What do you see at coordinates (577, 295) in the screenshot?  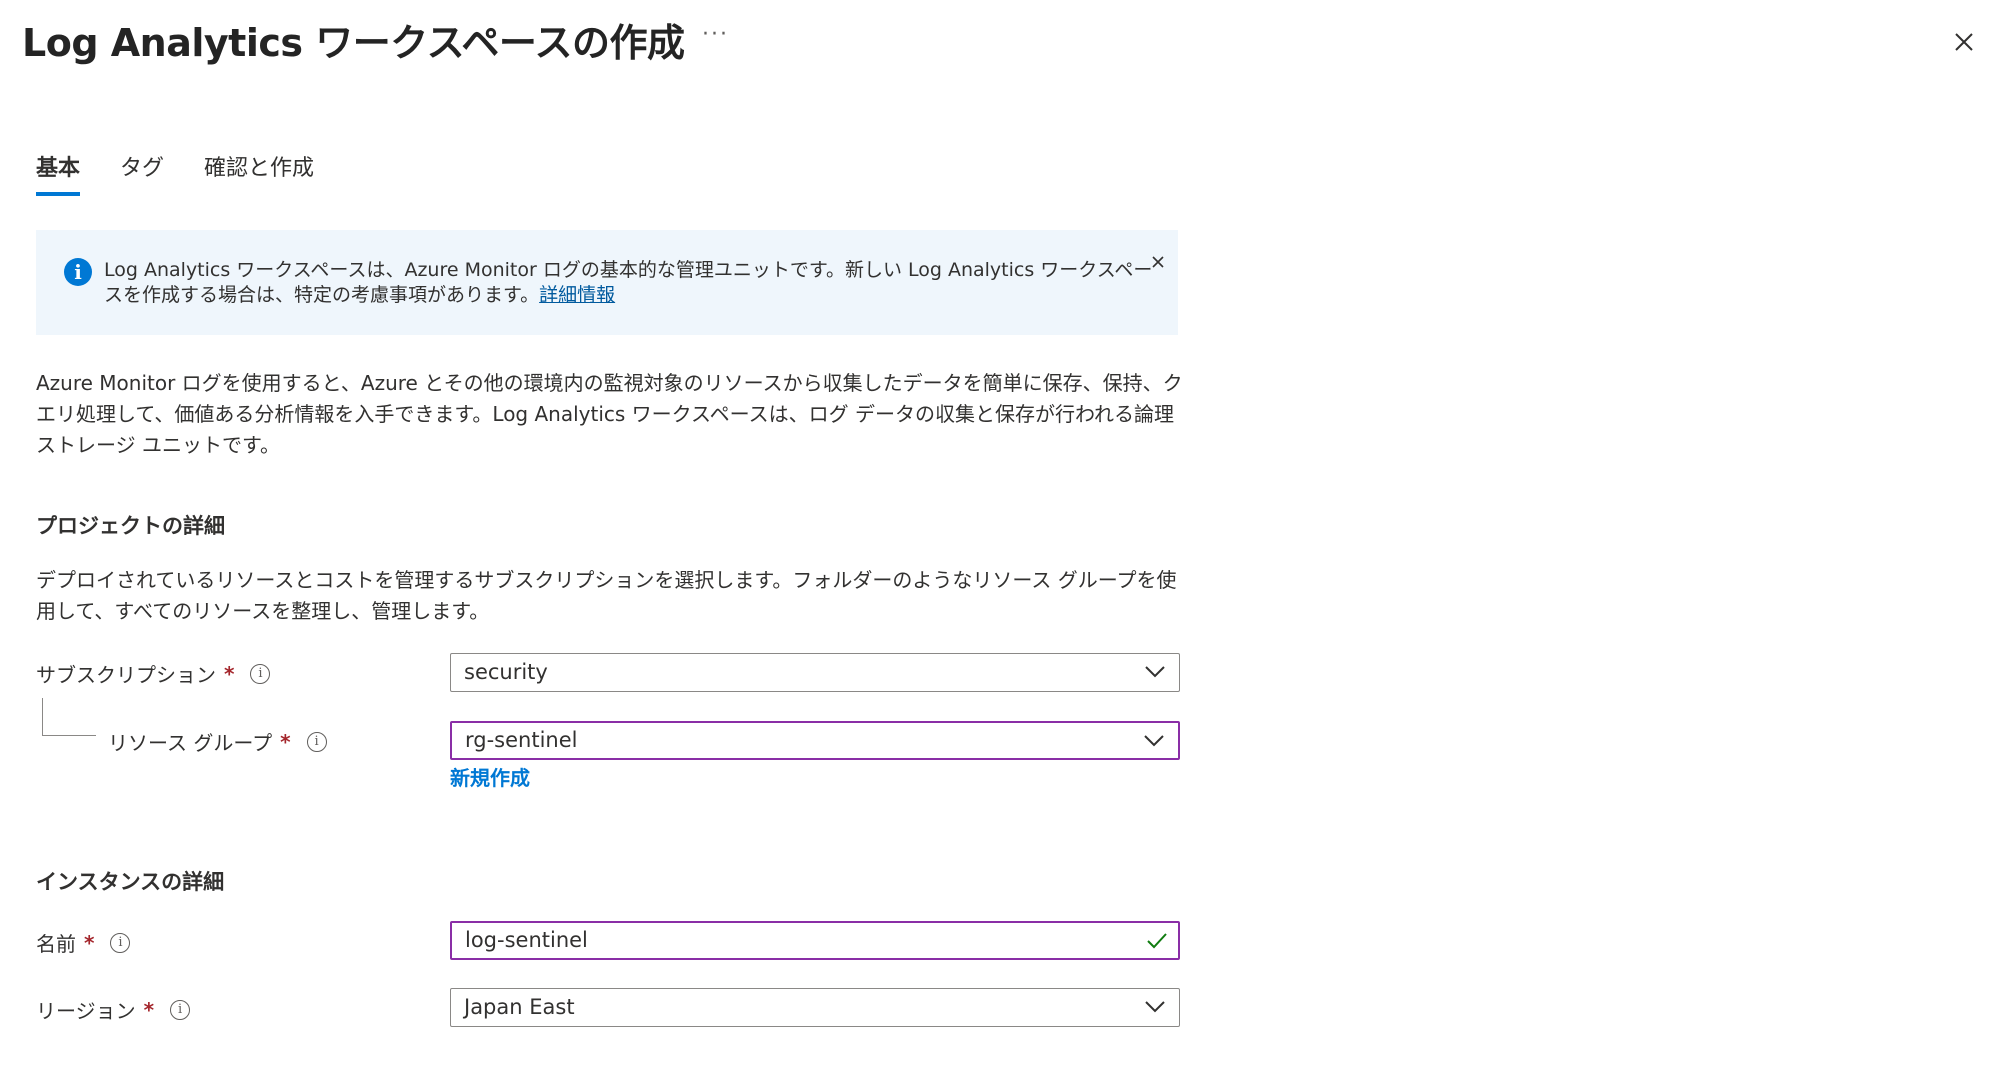 I see `learn-more-link: 詳細情報` at bounding box center [577, 295].